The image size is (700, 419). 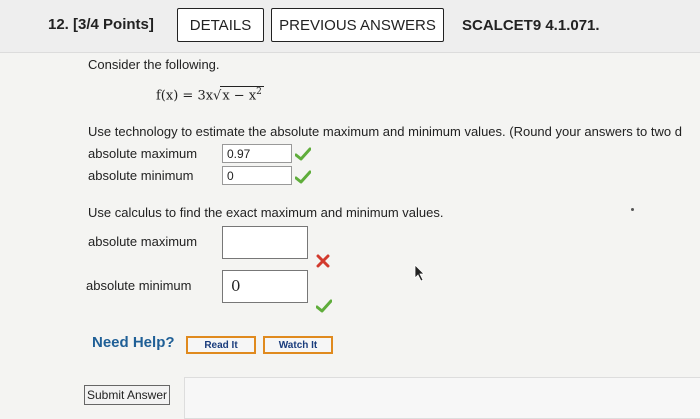 What do you see at coordinates (154, 64) in the screenshot?
I see `intro-text: Consider the following.` at bounding box center [154, 64].